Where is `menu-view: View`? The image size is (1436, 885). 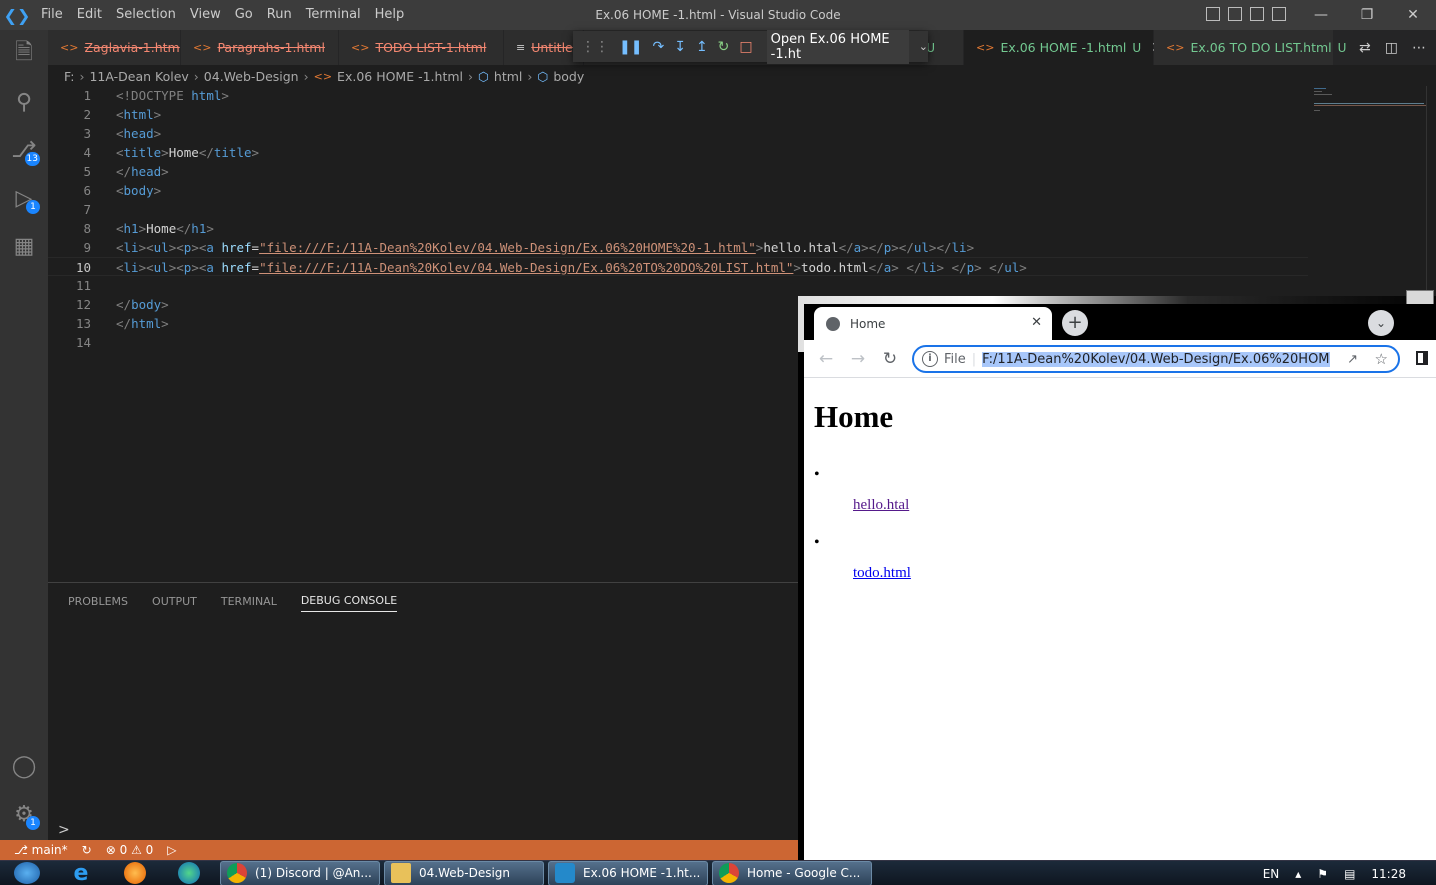 menu-view: View is located at coordinates (205, 15).